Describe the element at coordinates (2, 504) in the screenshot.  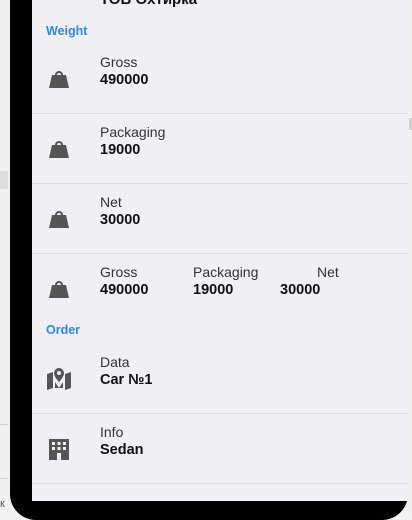
I see `underlay-text: к` at that location.